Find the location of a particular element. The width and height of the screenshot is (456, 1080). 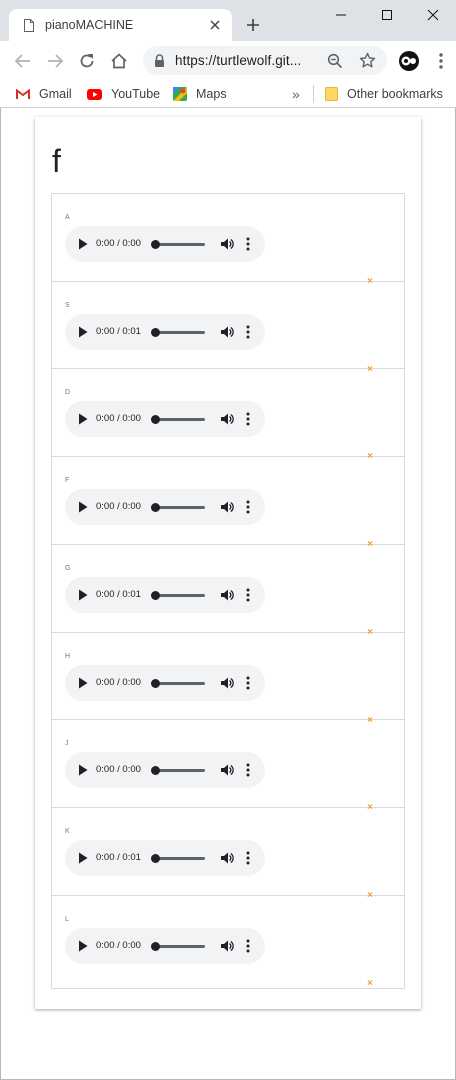

key-row: A 0:00 / 0:00 × is located at coordinates (228, 240).